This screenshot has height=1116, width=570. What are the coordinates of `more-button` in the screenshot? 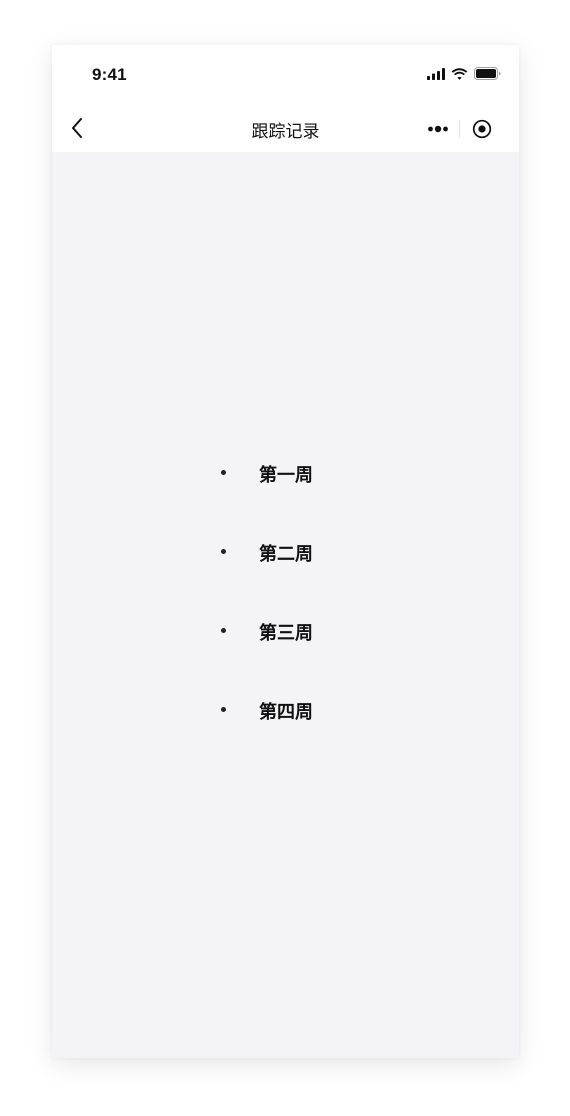 It's located at (437, 129).